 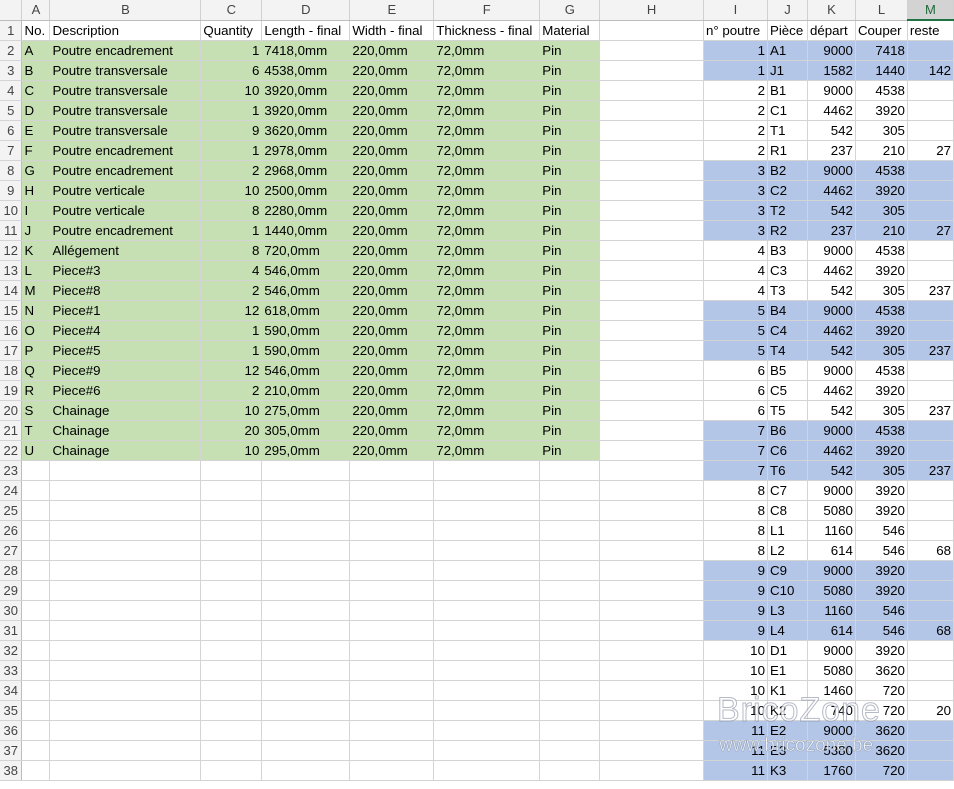 What do you see at coordinates (831, 350) in the screenshot?
I see `cell-k: 542` at bounding box center [831, 350].